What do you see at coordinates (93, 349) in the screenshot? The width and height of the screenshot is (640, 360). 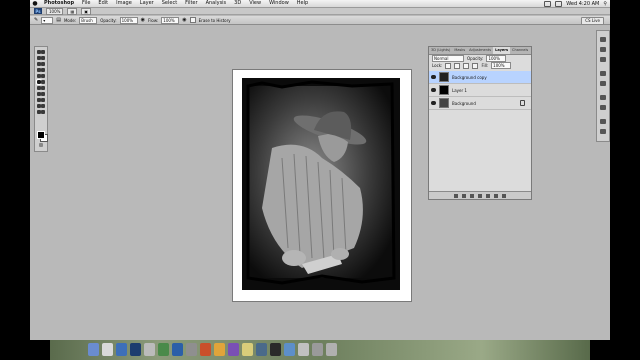 I see `finder-icon` at bounding box center [93, 349].